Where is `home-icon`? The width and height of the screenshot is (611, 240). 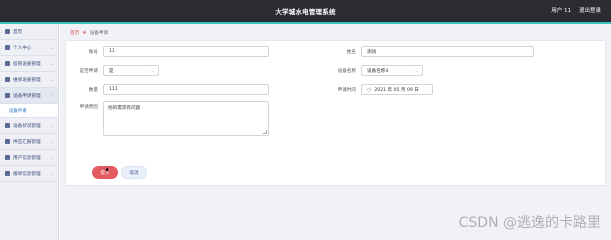
home-icon is located at coordinates (7, 31).